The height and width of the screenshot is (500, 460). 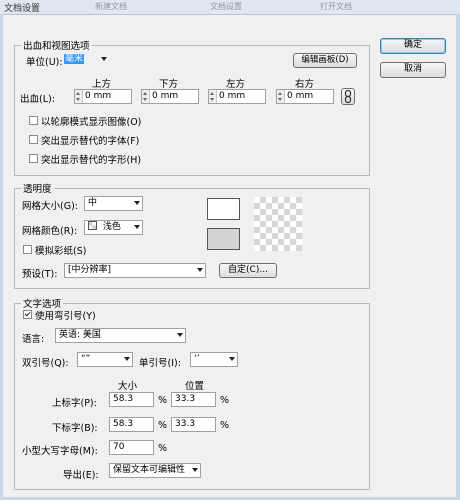 I want to click on unit-select: 毫米, so click(x=85, y=60).